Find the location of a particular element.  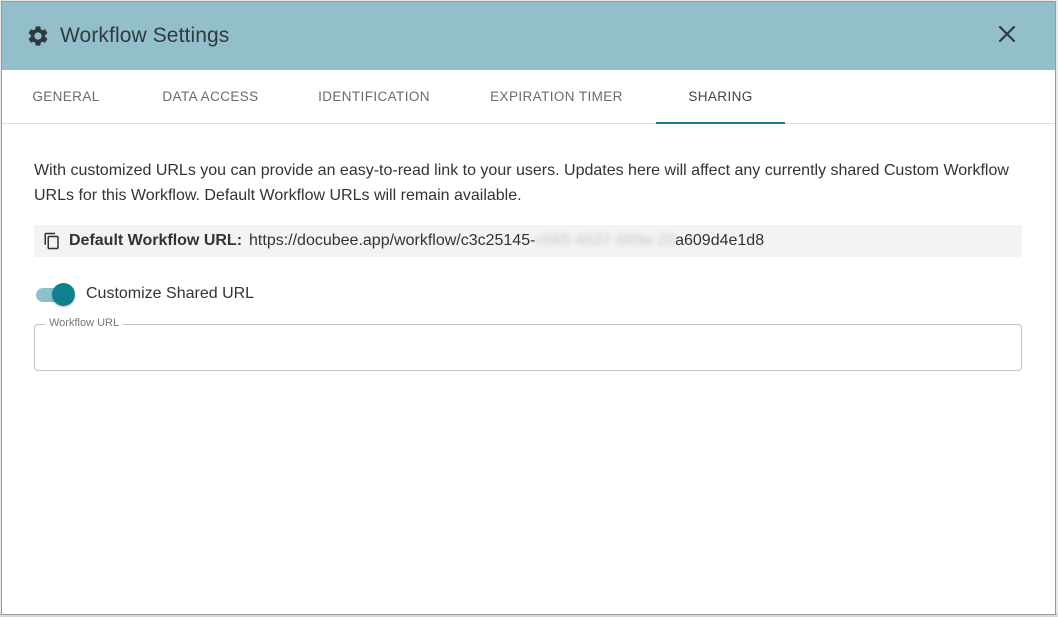

toggle-knob is located at coordinates (63, 294).